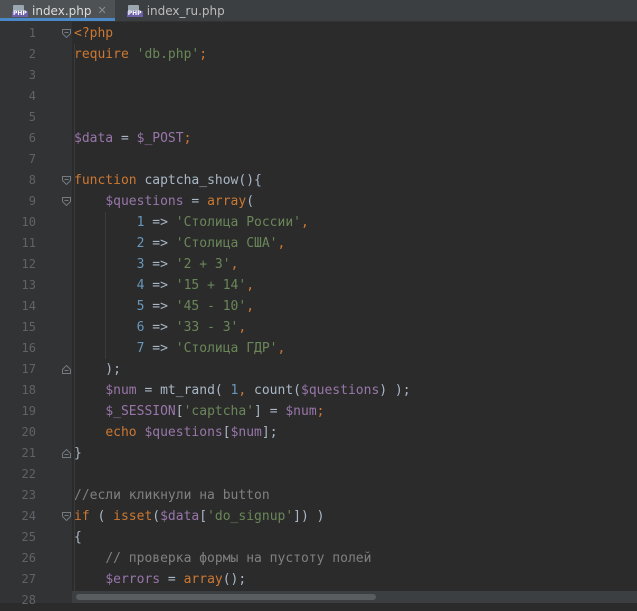 The image size is (637, 611). Describe the element at coordinates (28, 285) in the screenshot. I see `line-number: 13` at that location.